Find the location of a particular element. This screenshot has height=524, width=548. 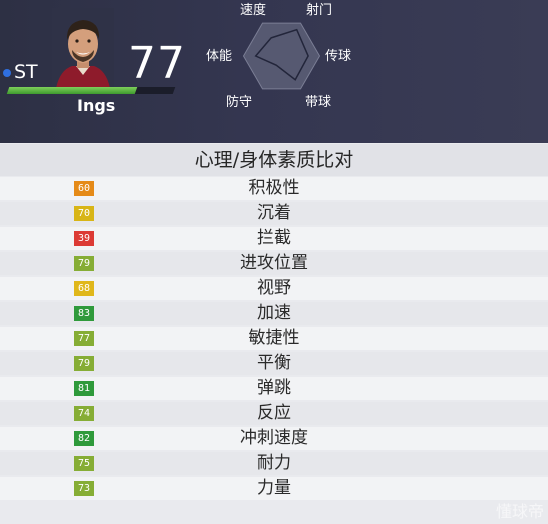

attribute-name: 拦截 is located at coordinates (274, 238).